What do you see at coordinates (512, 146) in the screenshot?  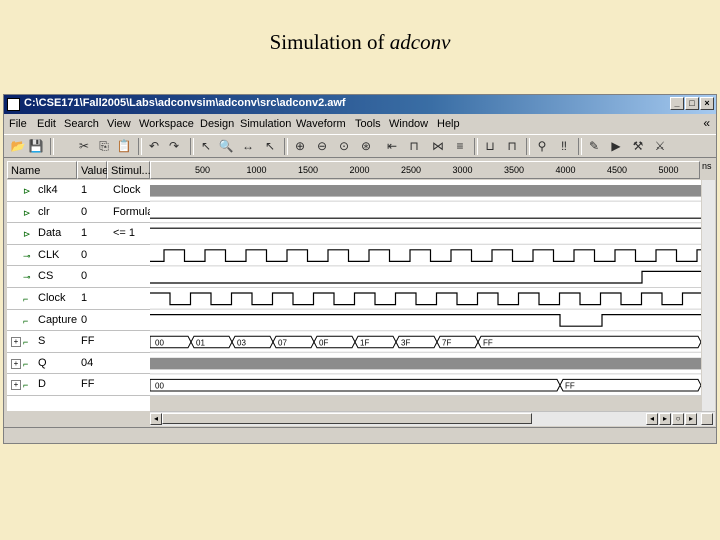 I see `edge-next-icon: ⊓` at bounding box center [512, 146].